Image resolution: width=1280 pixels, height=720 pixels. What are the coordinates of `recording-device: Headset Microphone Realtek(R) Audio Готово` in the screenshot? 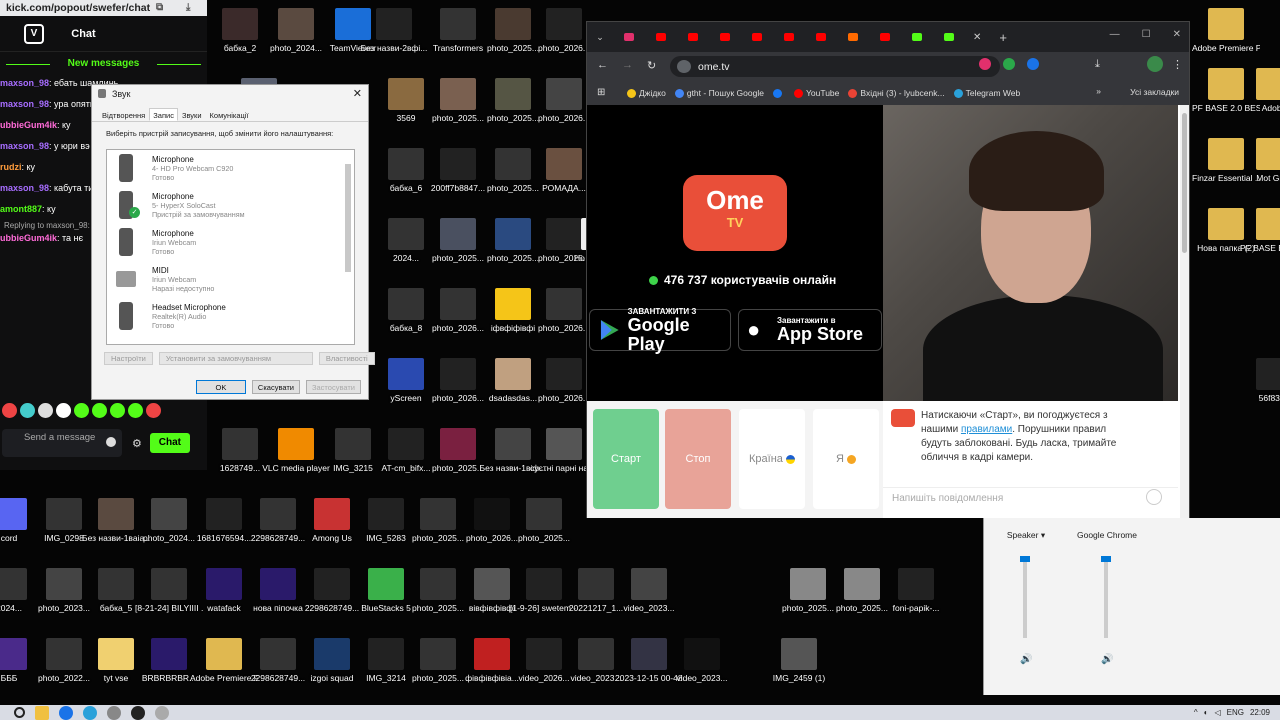 It's located at (230, 316).